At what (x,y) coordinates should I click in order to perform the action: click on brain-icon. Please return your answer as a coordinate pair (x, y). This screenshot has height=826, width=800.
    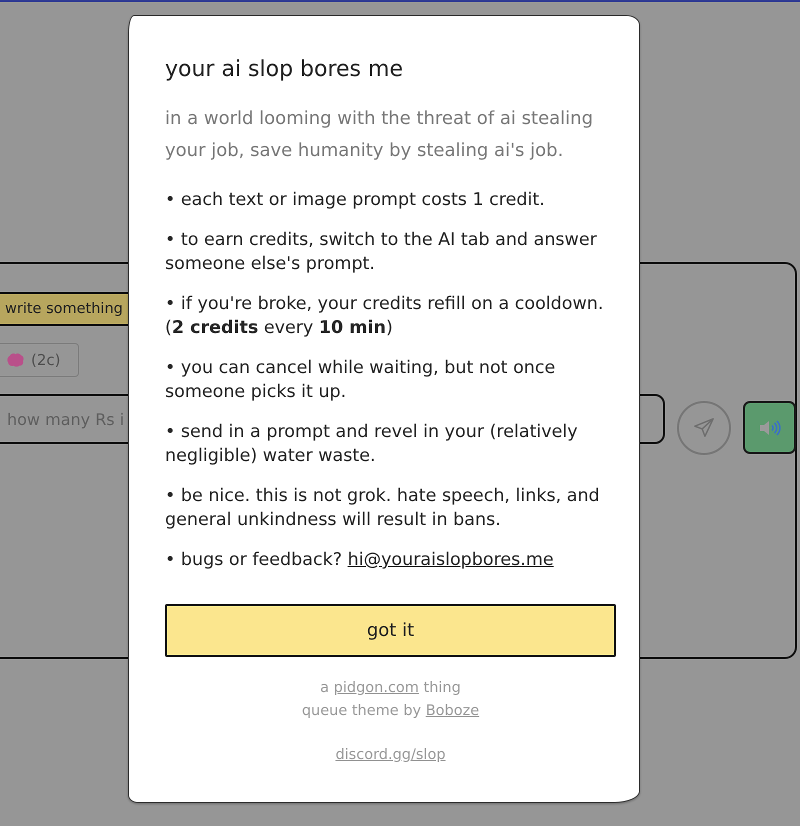
    Looking at the image, I should click on (15, 360).